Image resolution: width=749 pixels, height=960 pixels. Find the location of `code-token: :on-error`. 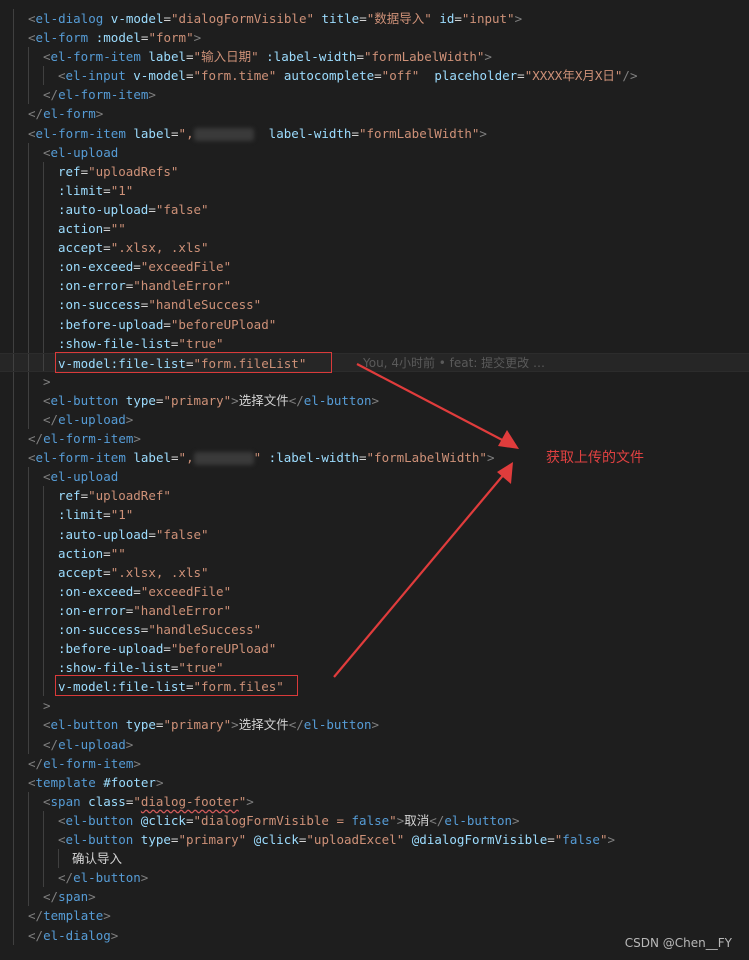

code-token: :on-error is located at coordinates (92, 286).